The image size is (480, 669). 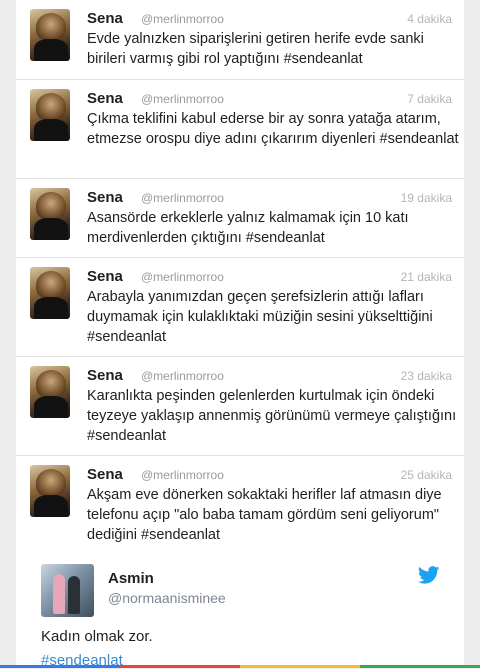 What do you see at coordinates (429, 99) in the screenshot?
I see `tweet-timestamp: 7 dakika` at bounding box center [429, 99].